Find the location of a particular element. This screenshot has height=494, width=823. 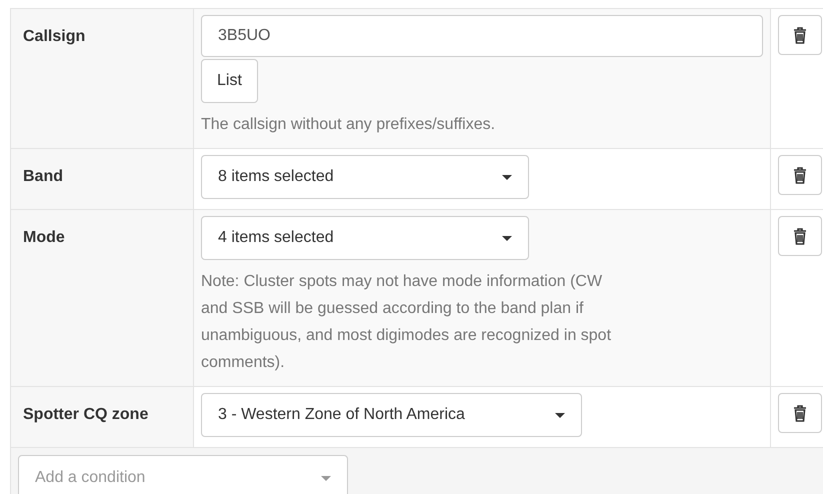

field-label: Callsign is located at coordinates (54, 36).